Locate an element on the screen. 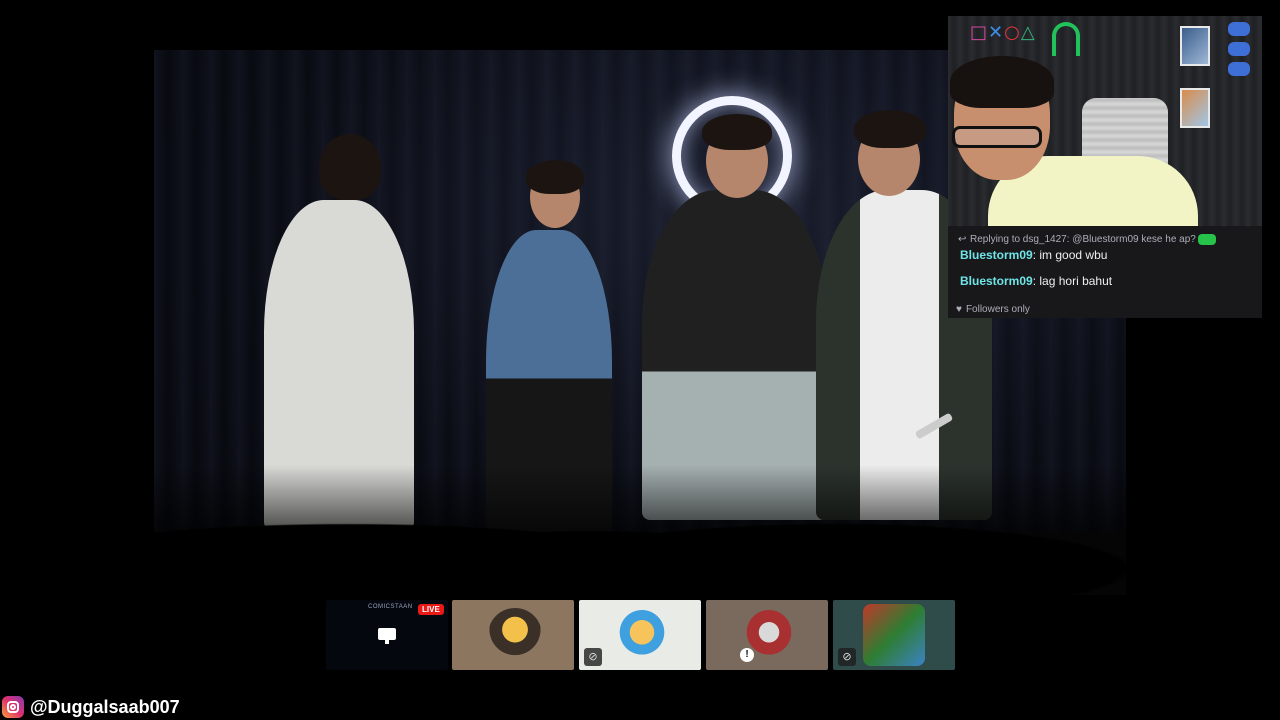 The height and width of the screenshot is (720, 1280). channel-name: COMICSTAAN is located at coordinates (390, 607).